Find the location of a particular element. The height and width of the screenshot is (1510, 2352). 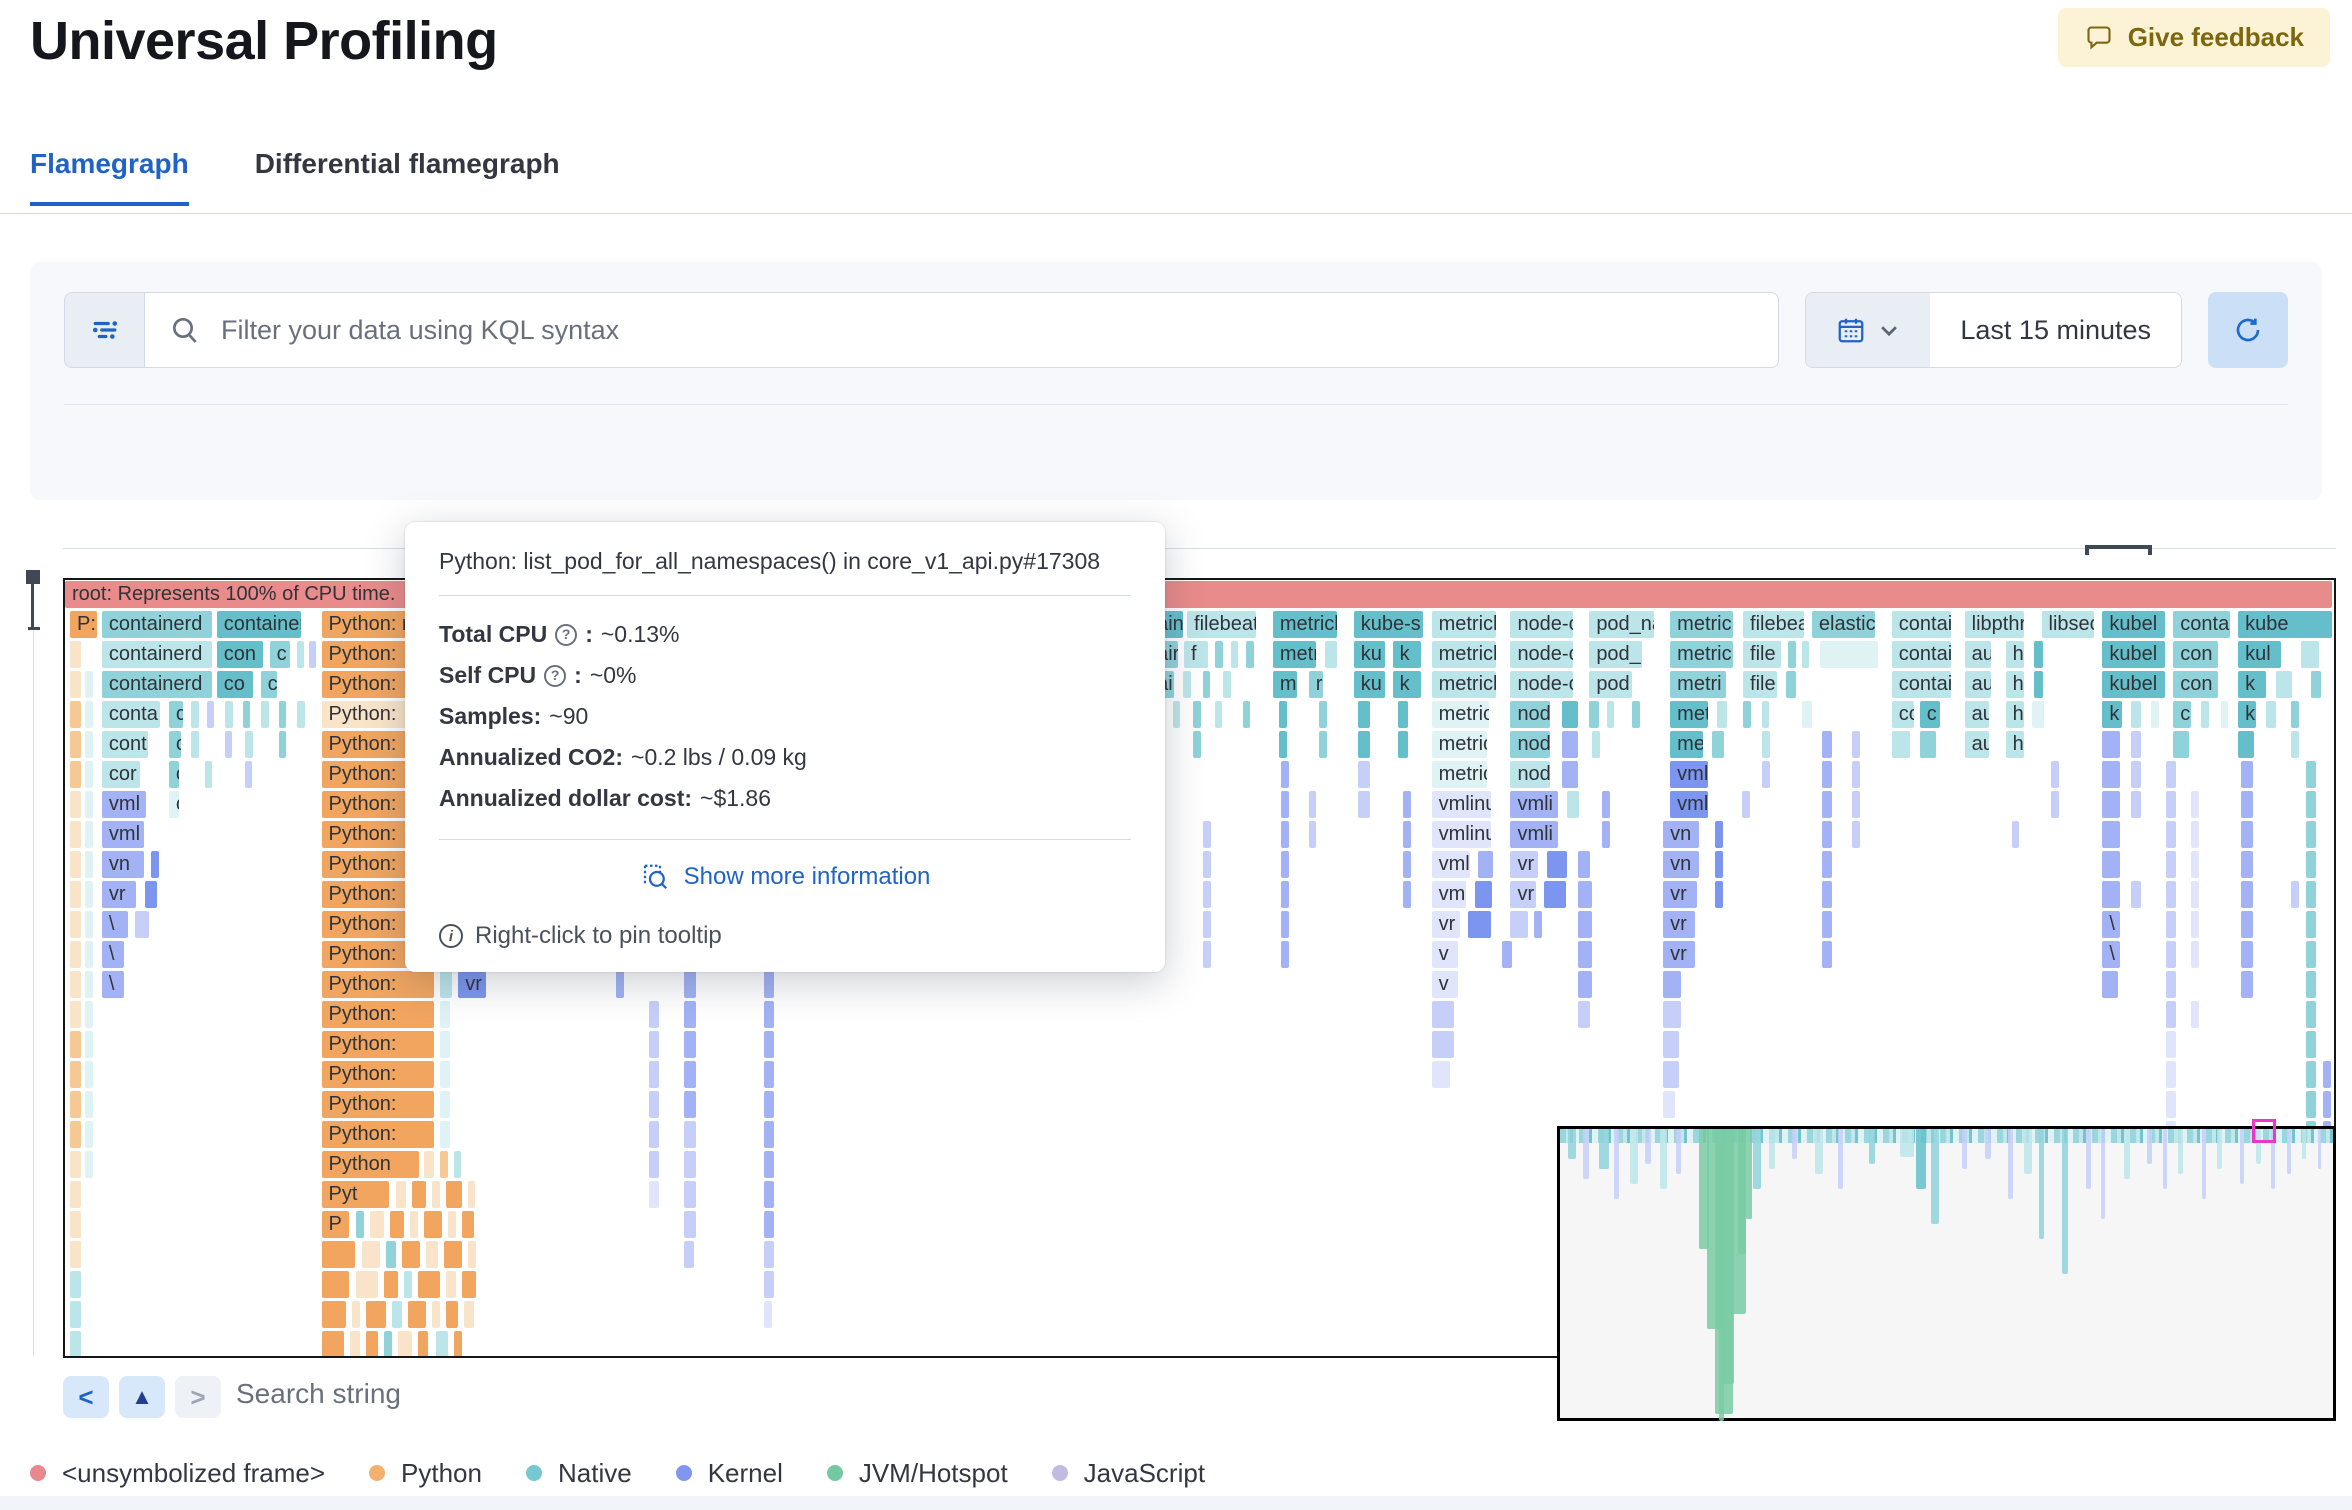

flame-cell: containerd is located at coordinates (156, 624).